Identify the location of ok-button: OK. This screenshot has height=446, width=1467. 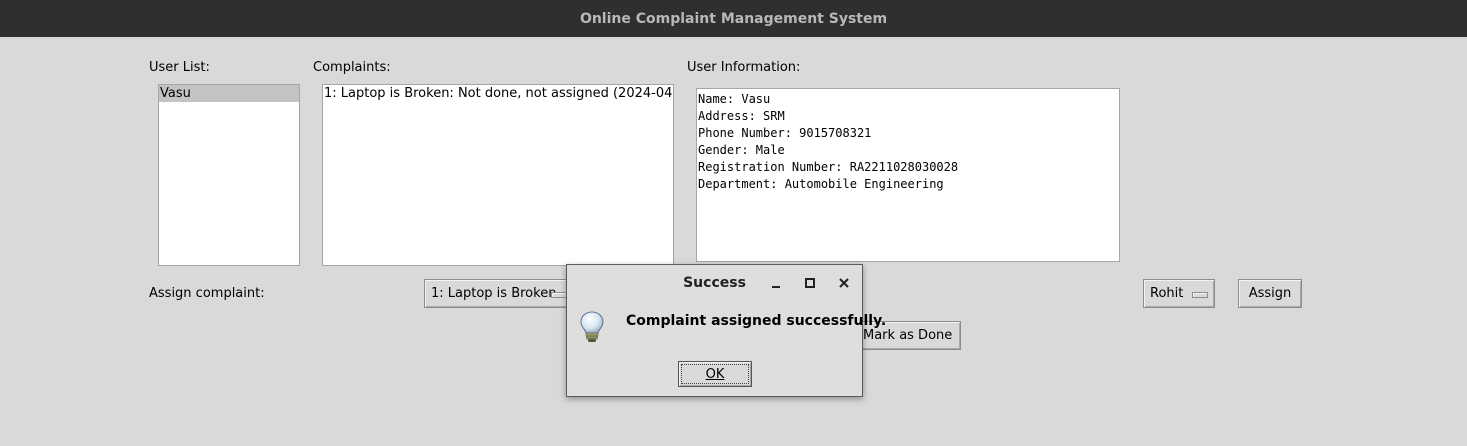
(715, 374).